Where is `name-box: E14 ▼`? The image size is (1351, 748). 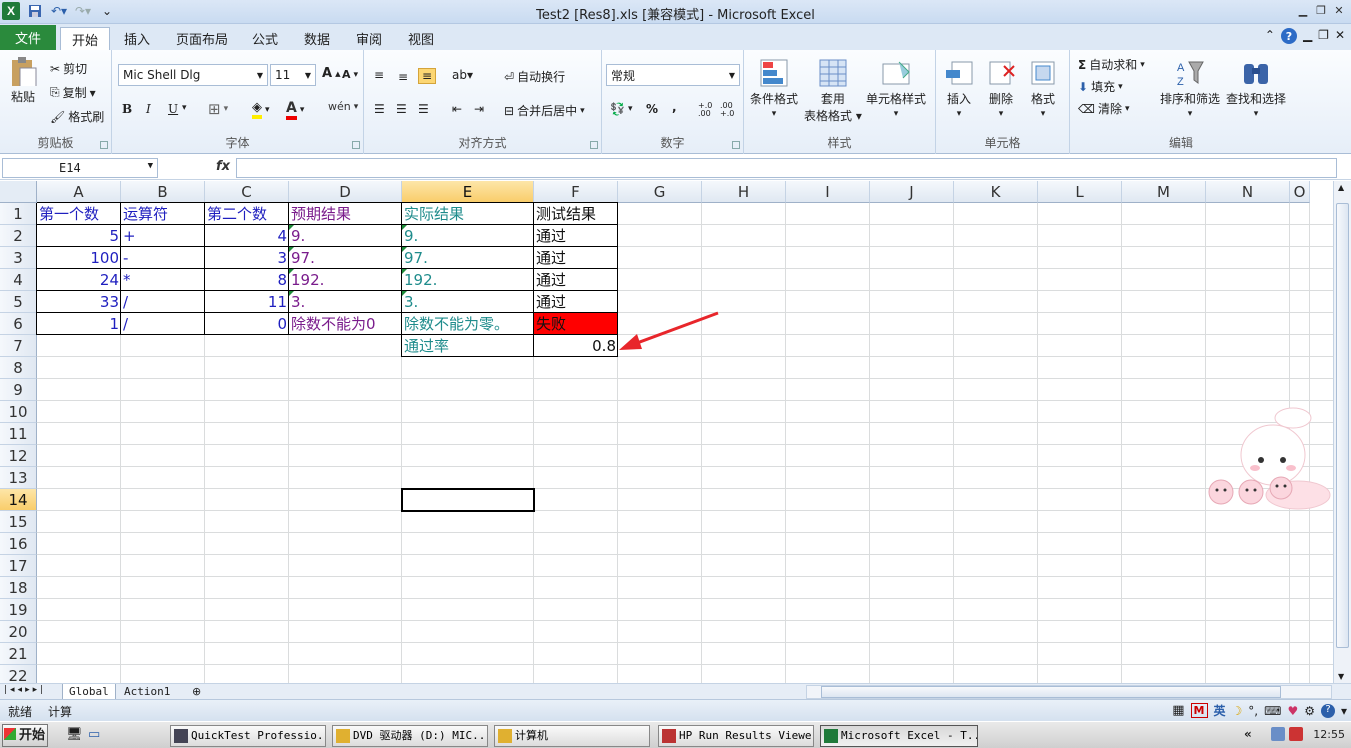 name-box: E14 ▼ is located at coordinates (80, 168).